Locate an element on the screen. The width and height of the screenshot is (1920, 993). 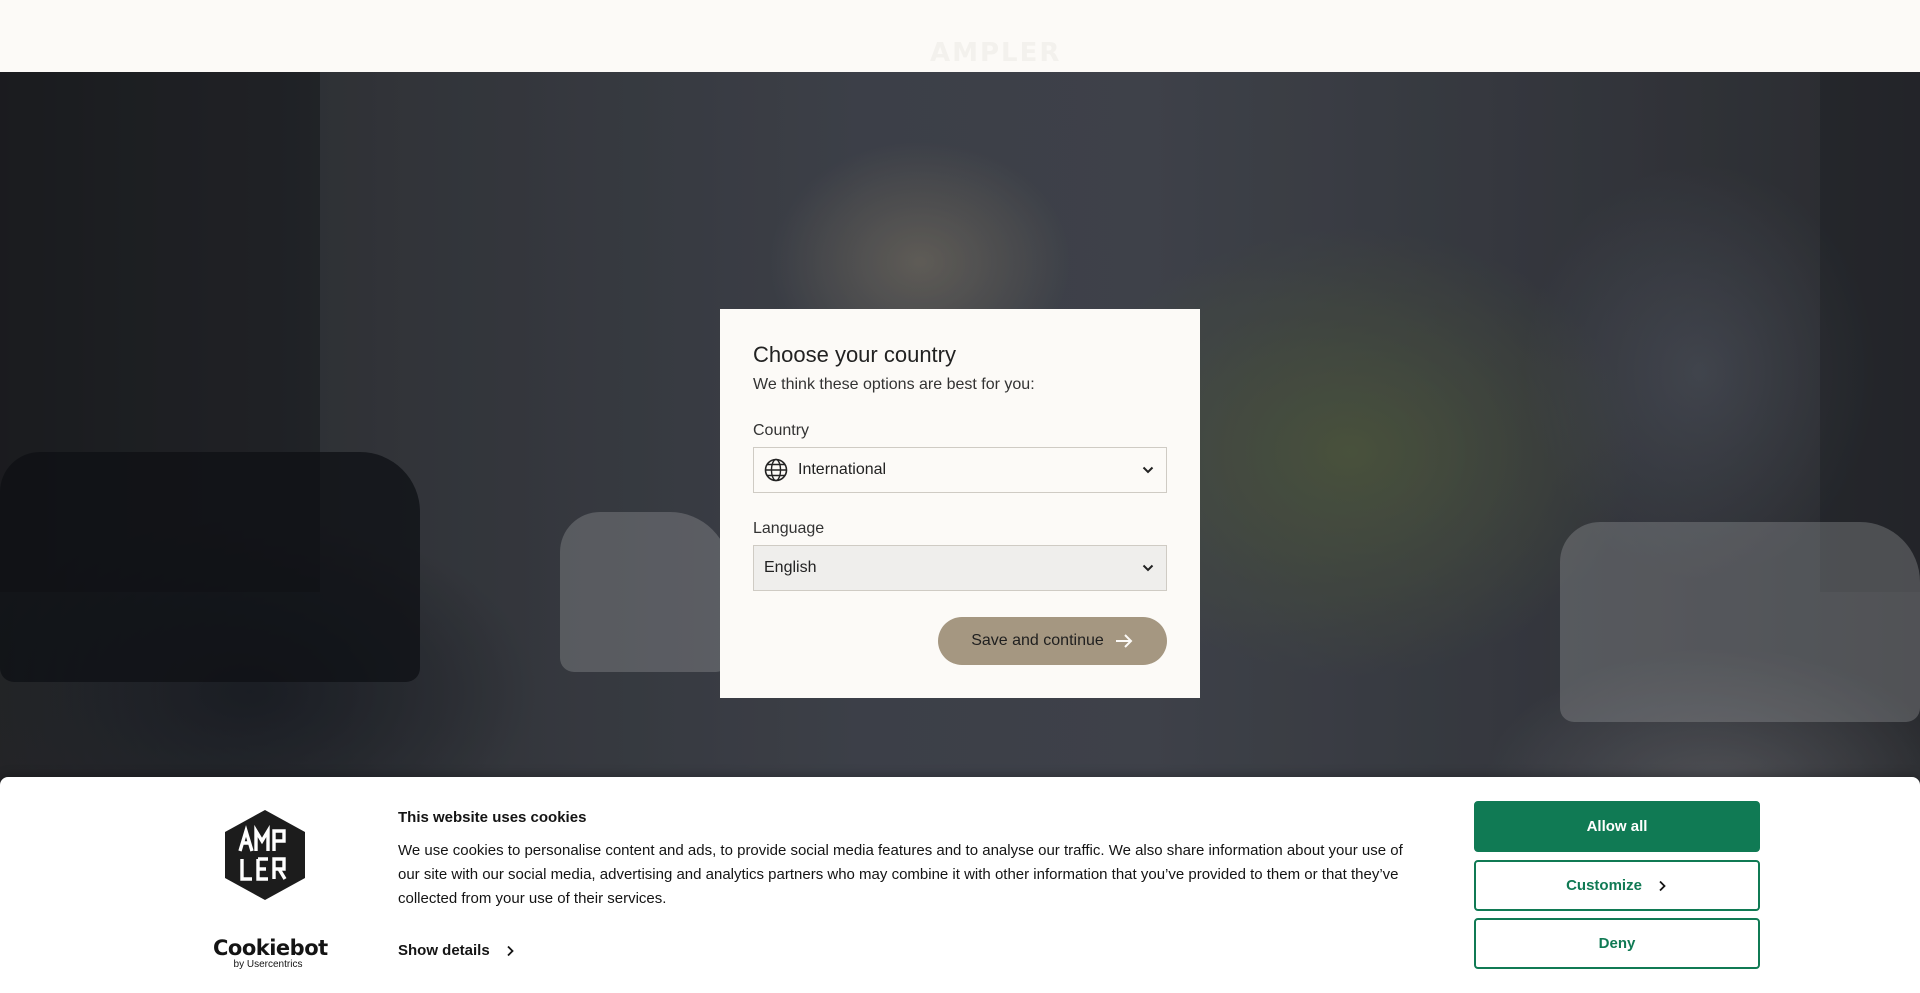
site-logo: AMPLER is located at coordinates (995, 53).